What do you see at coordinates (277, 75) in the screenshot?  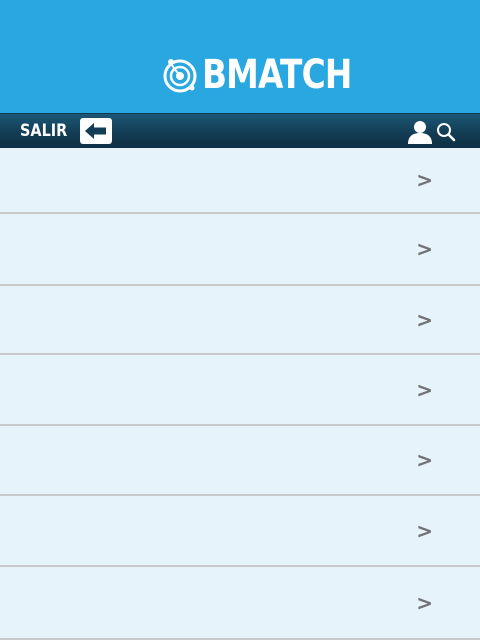 I see `logo-text: BMATCH` at bounding box center [277, 75].